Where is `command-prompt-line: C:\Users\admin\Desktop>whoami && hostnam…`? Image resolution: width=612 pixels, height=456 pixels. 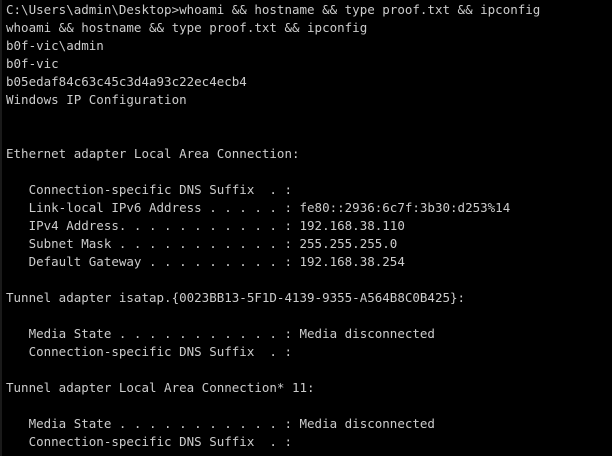 command-prompt-line: C:\Users\admin\Desktop>whoami && hostnam… is located at coordinates (273, 9).